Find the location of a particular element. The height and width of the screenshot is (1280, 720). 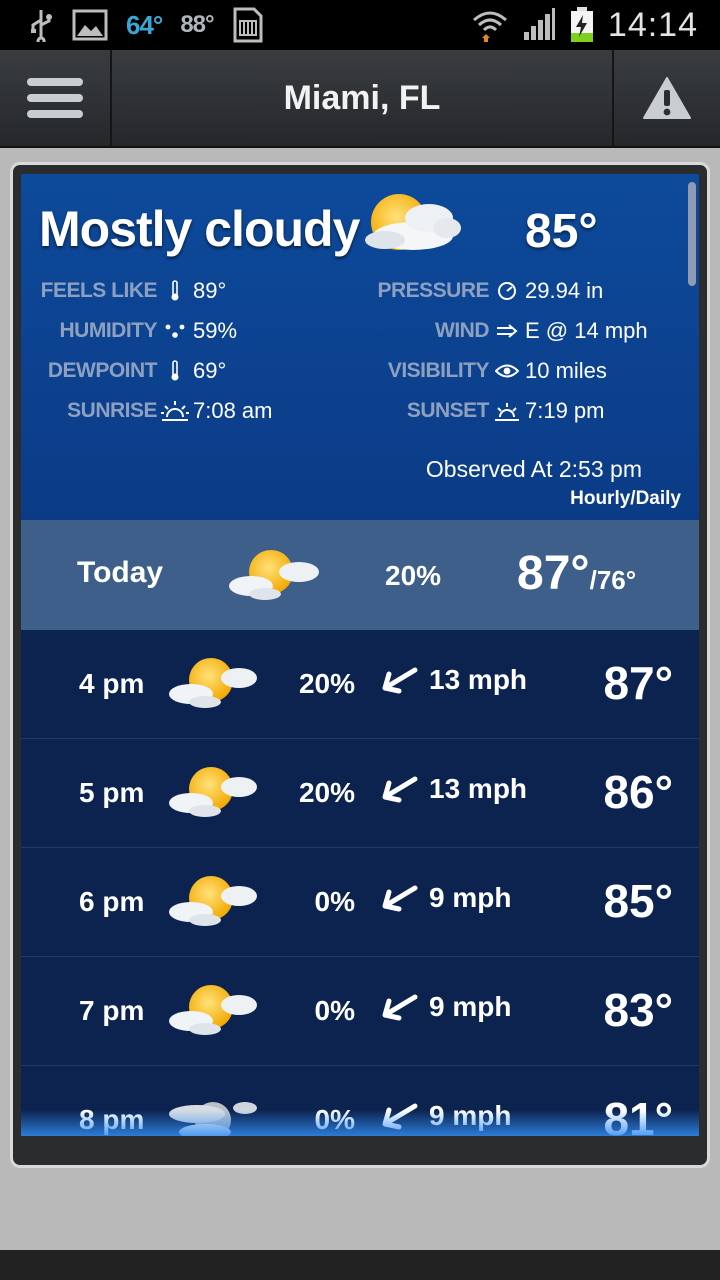

stat-humidity: HUMIDITY 59% is located at coordinates (129, 331).